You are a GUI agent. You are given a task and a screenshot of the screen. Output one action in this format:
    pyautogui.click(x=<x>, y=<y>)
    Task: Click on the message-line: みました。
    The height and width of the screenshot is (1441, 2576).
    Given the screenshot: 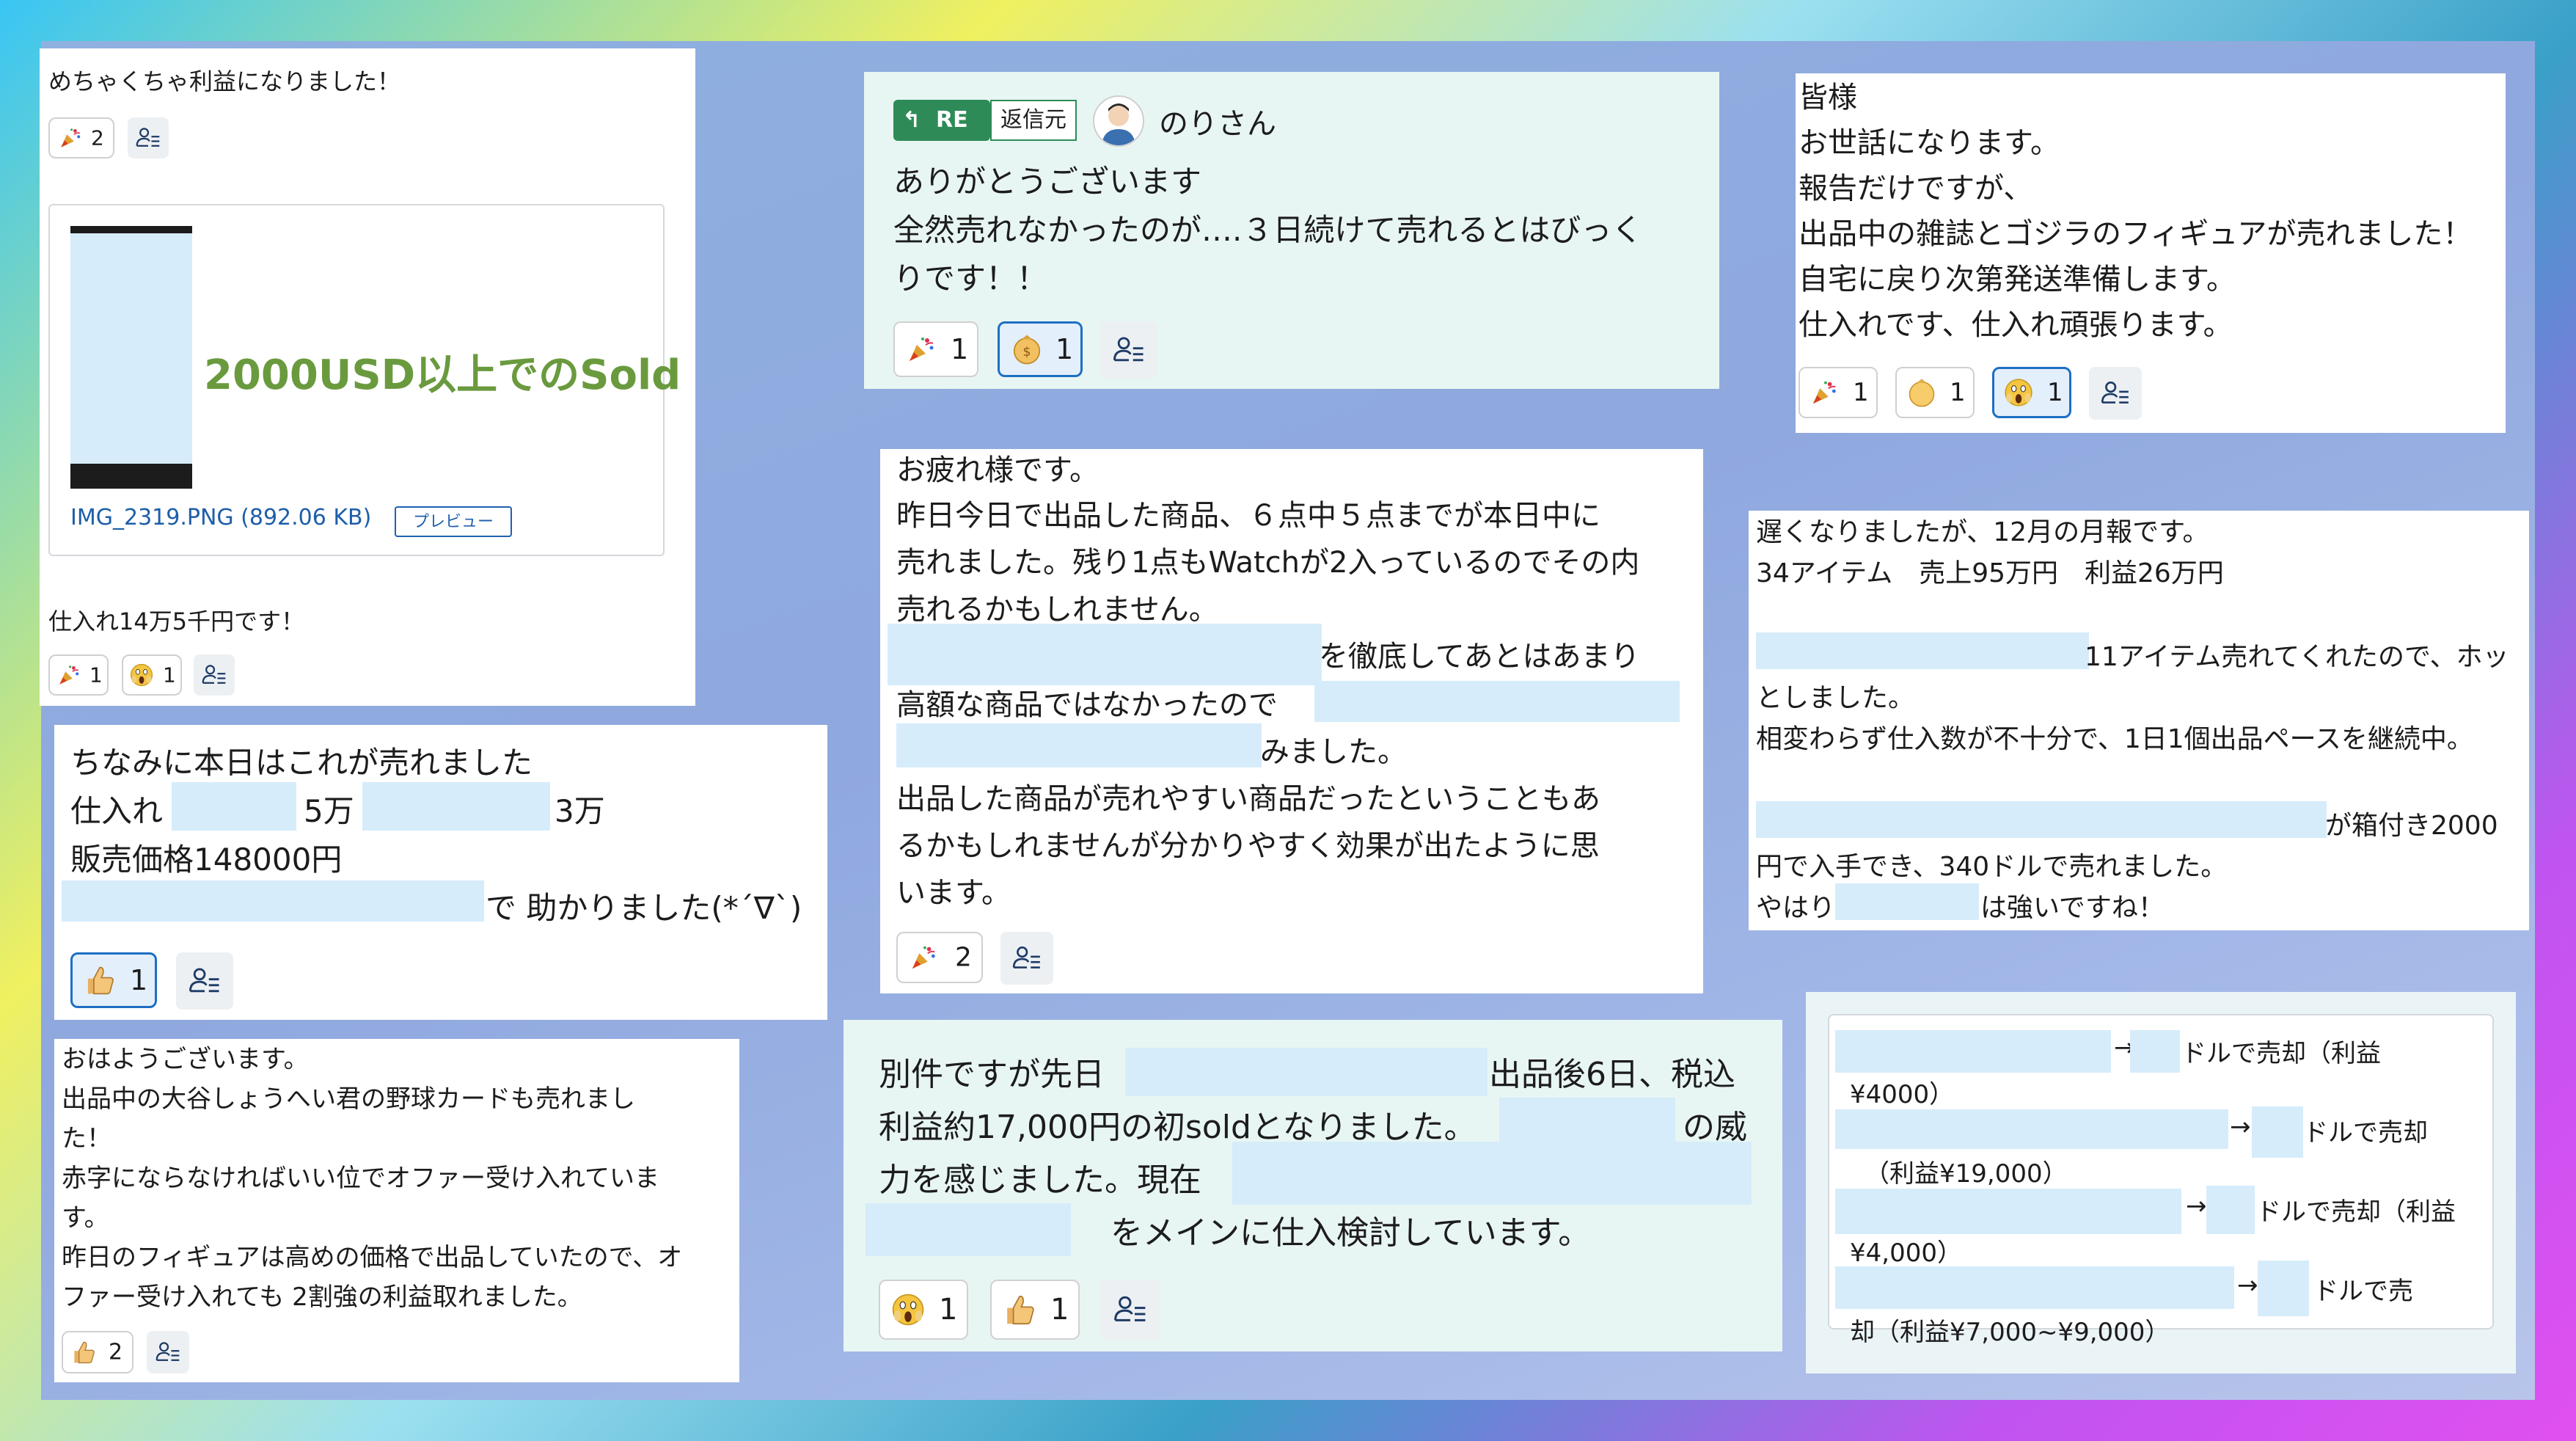 What is the action you would take?
    pyautogui.click(x=1333, y=752)
    